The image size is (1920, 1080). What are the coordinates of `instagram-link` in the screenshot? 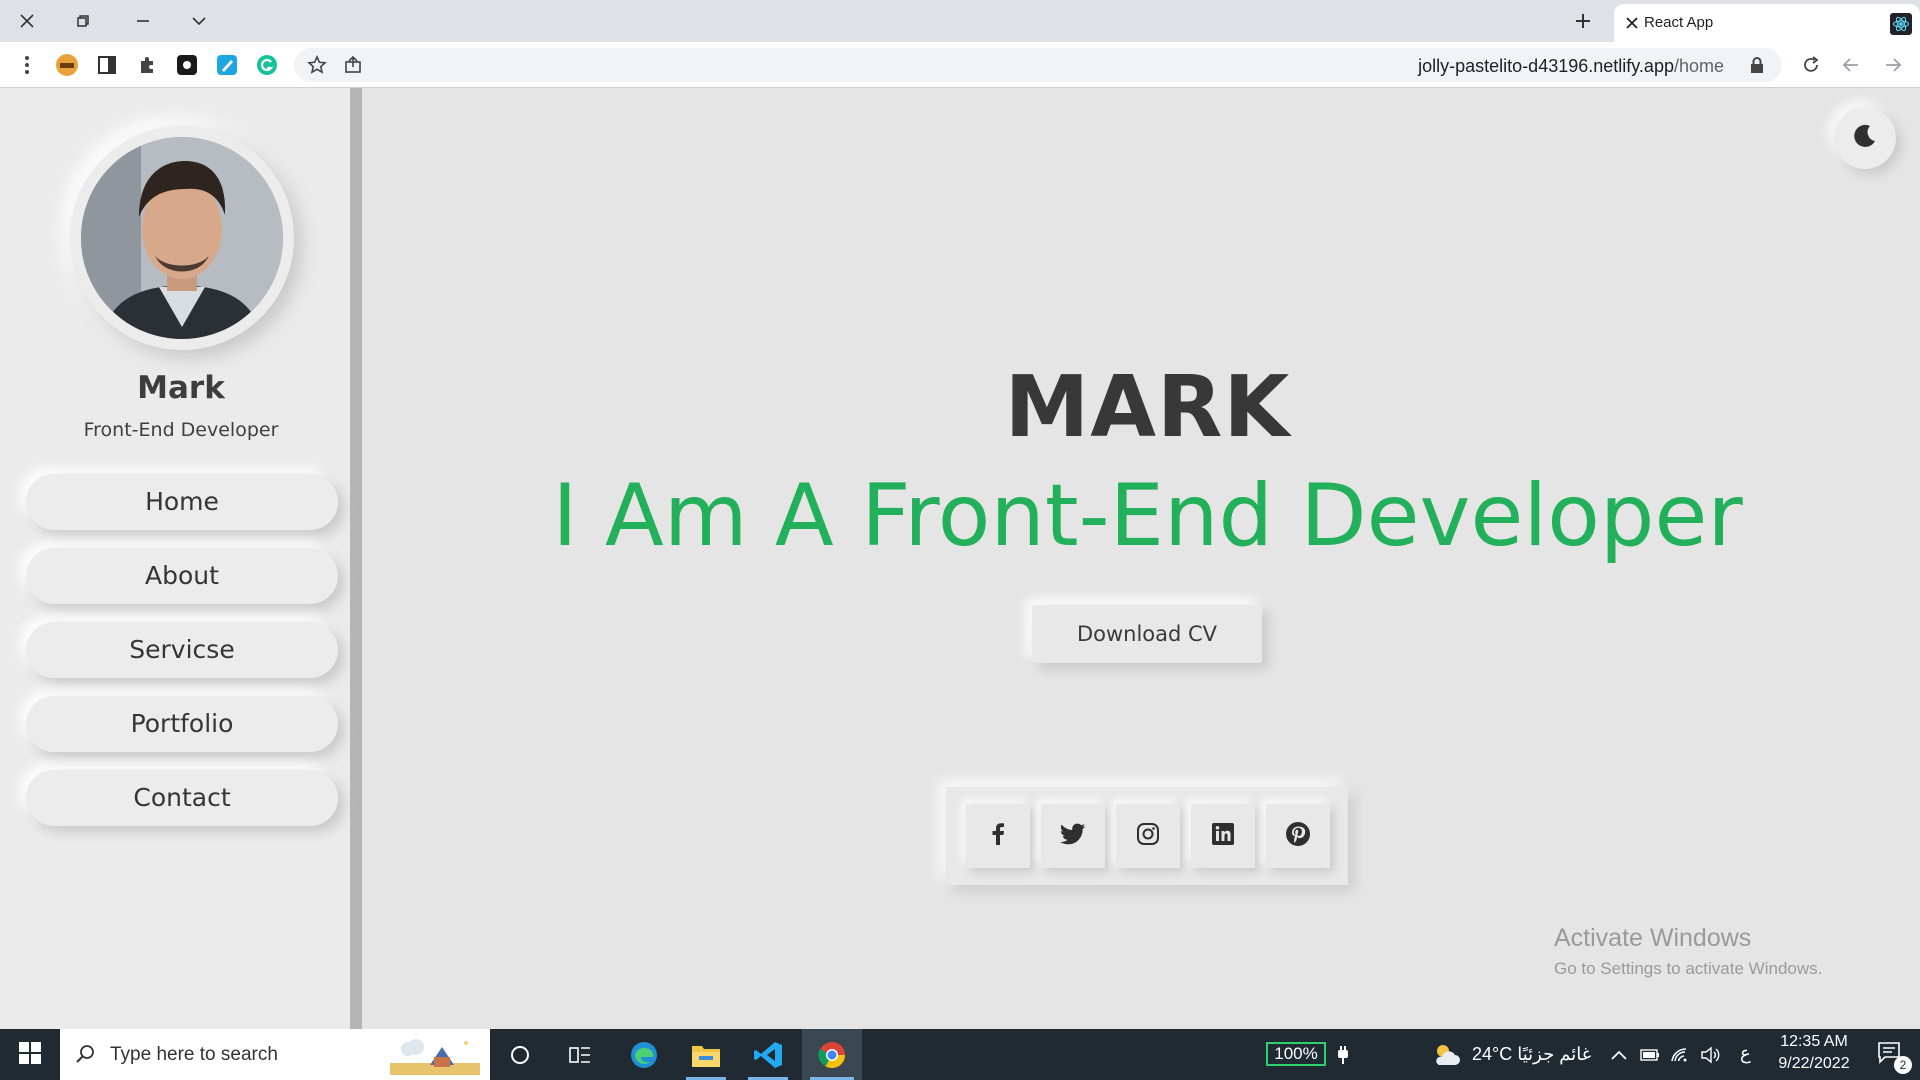 It's located at (1148, 836).